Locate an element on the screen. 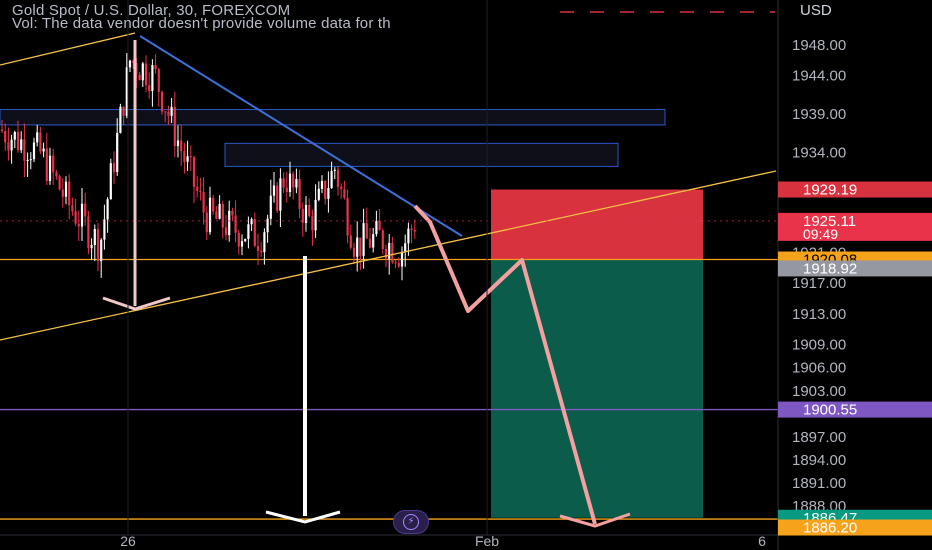 This screenshot has width=932, height=550. price-tag-countdown-1: 09:49 is located at coordinates (820, 234).